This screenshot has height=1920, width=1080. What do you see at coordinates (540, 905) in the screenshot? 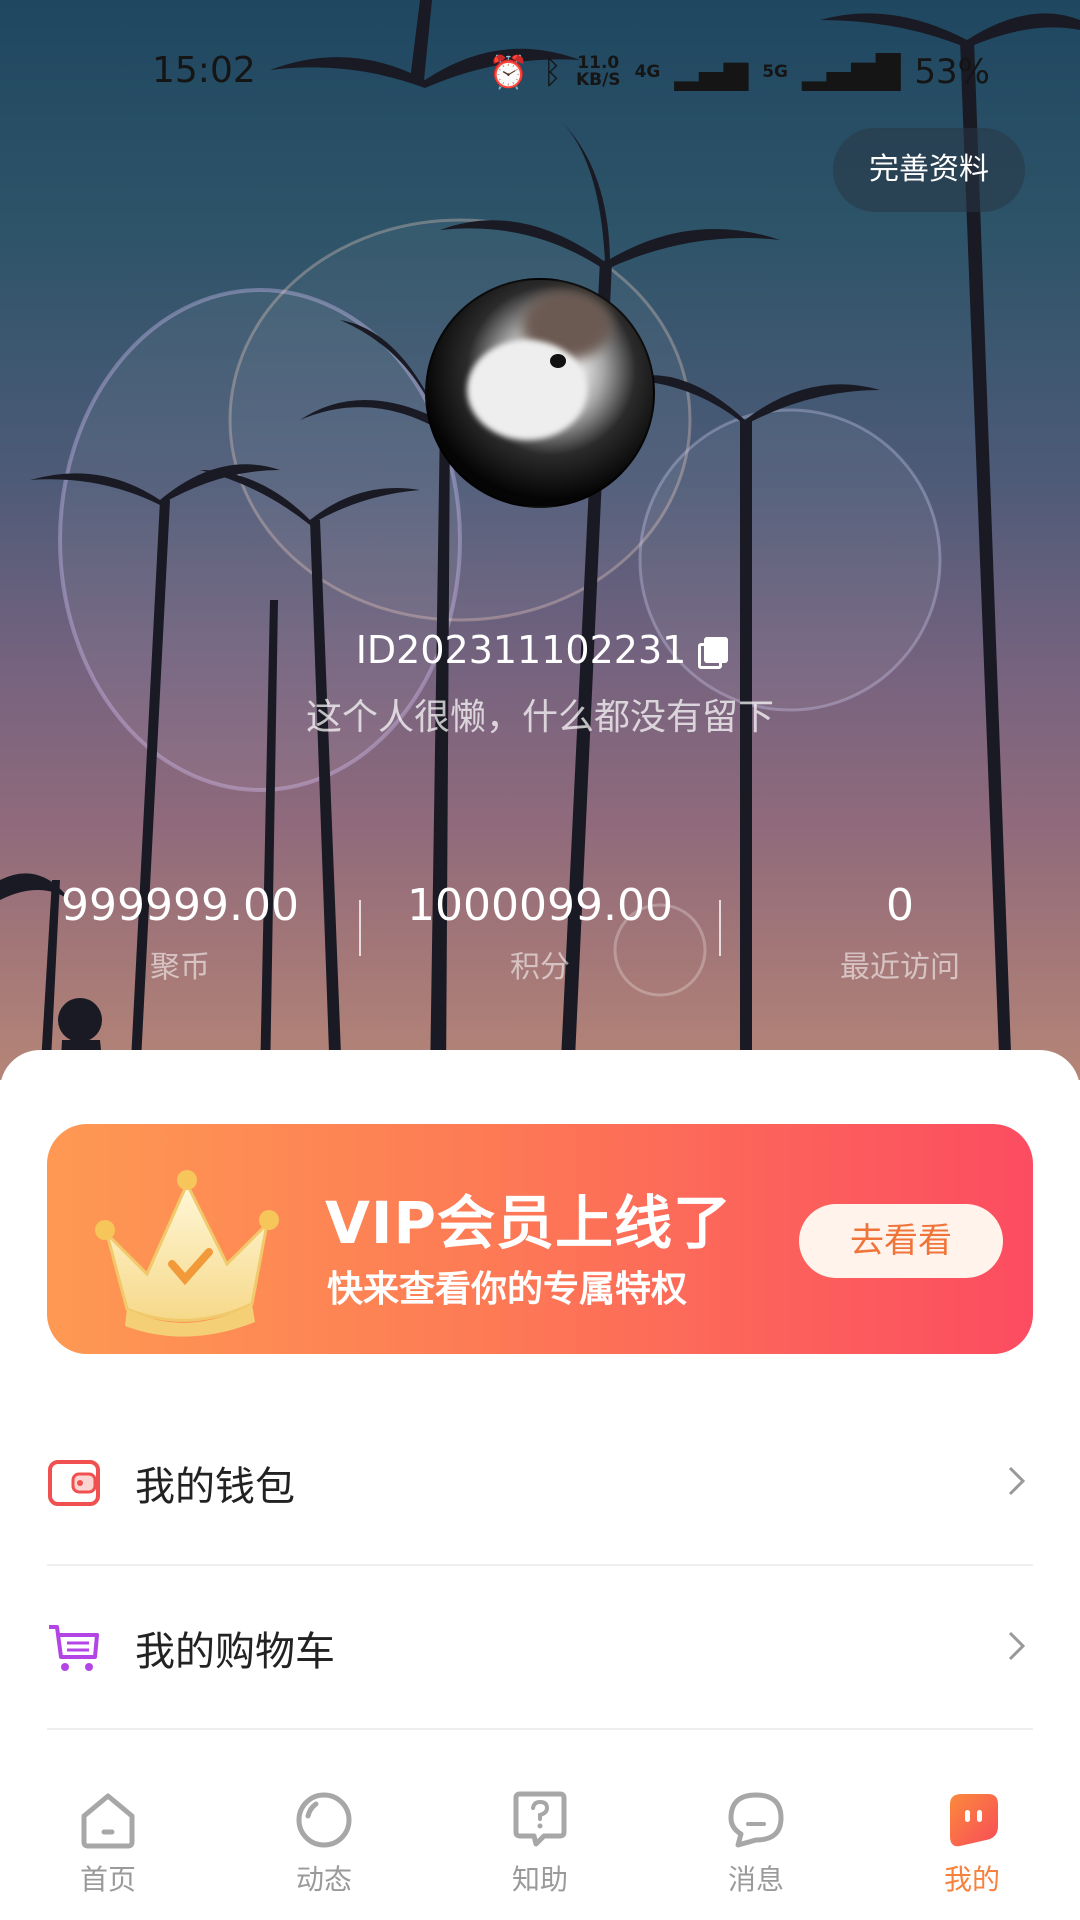
I see `stat-value: 1000099.00` at bounding box center [540, 905].